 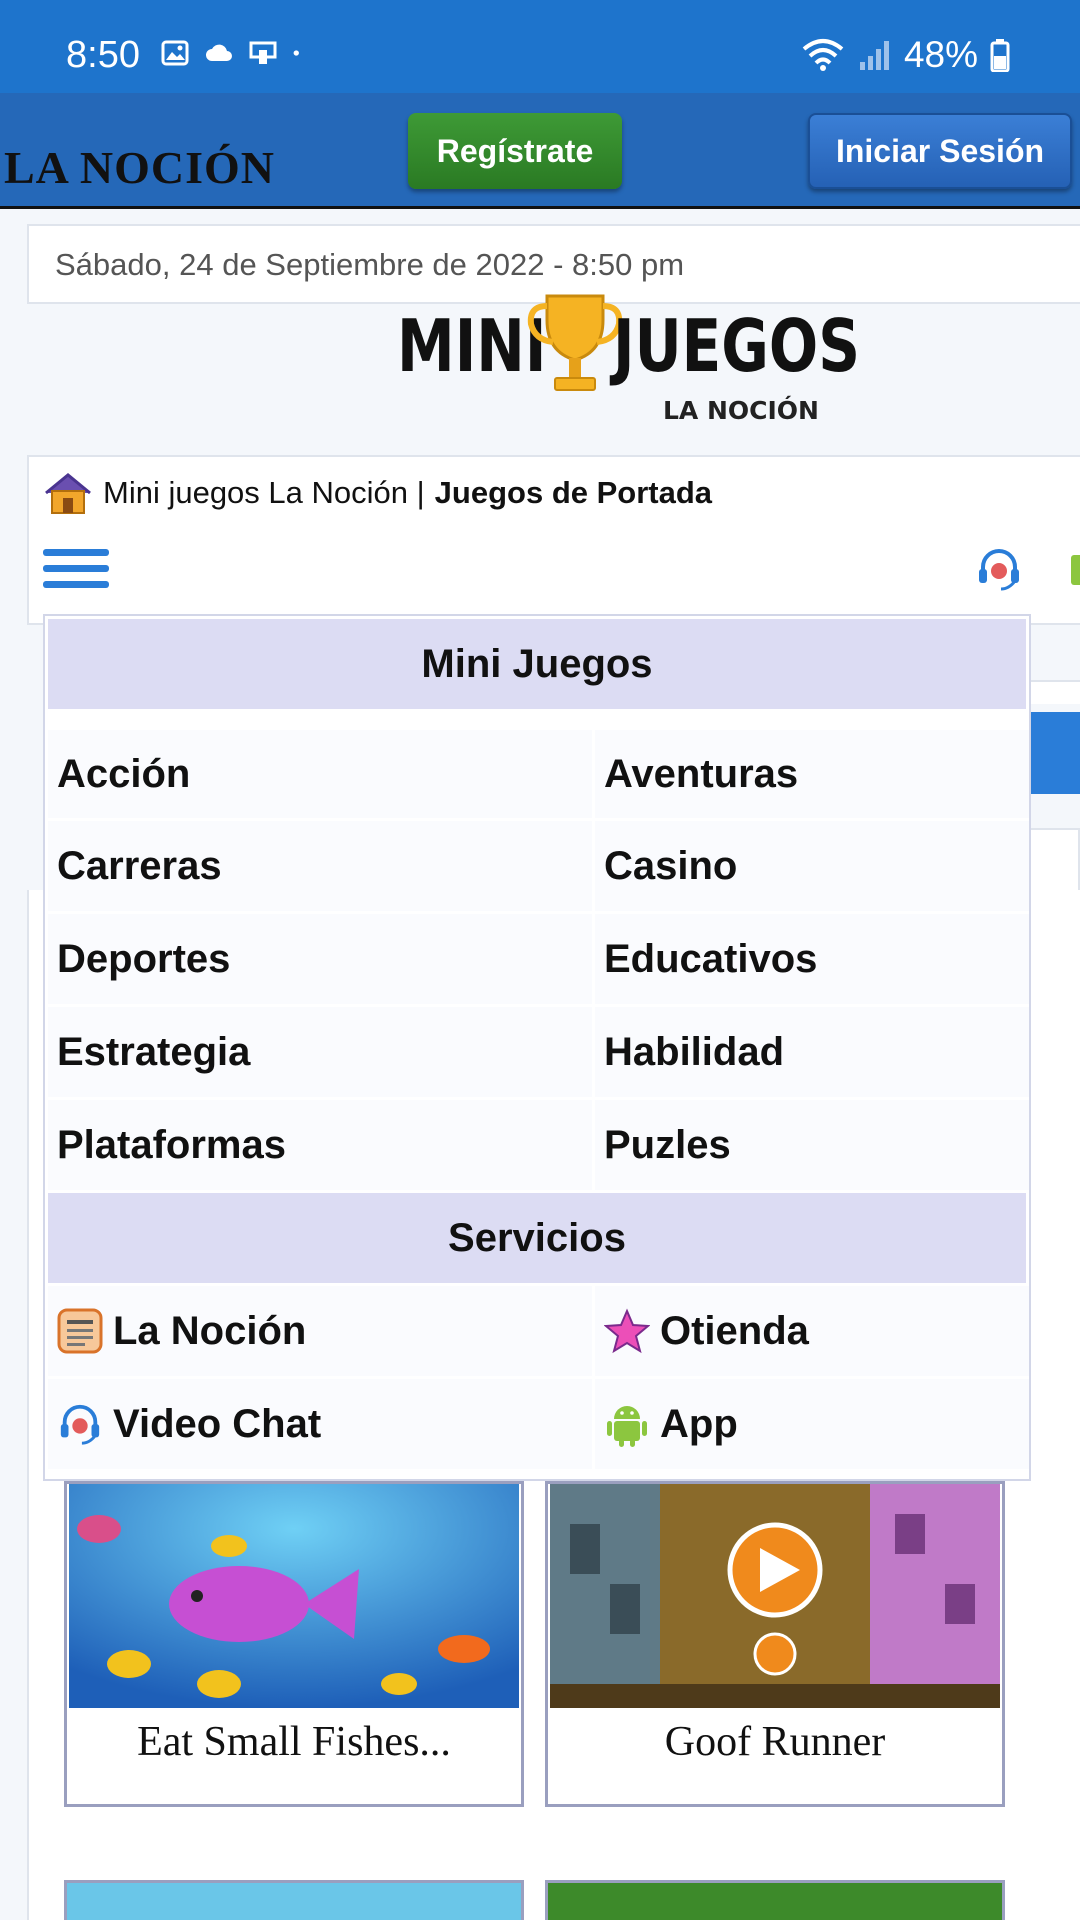 What do you see at coordinates (472, 346) in the screenshot?
I see `logo-word-mini: MINI` at bounding box center [472, 346].